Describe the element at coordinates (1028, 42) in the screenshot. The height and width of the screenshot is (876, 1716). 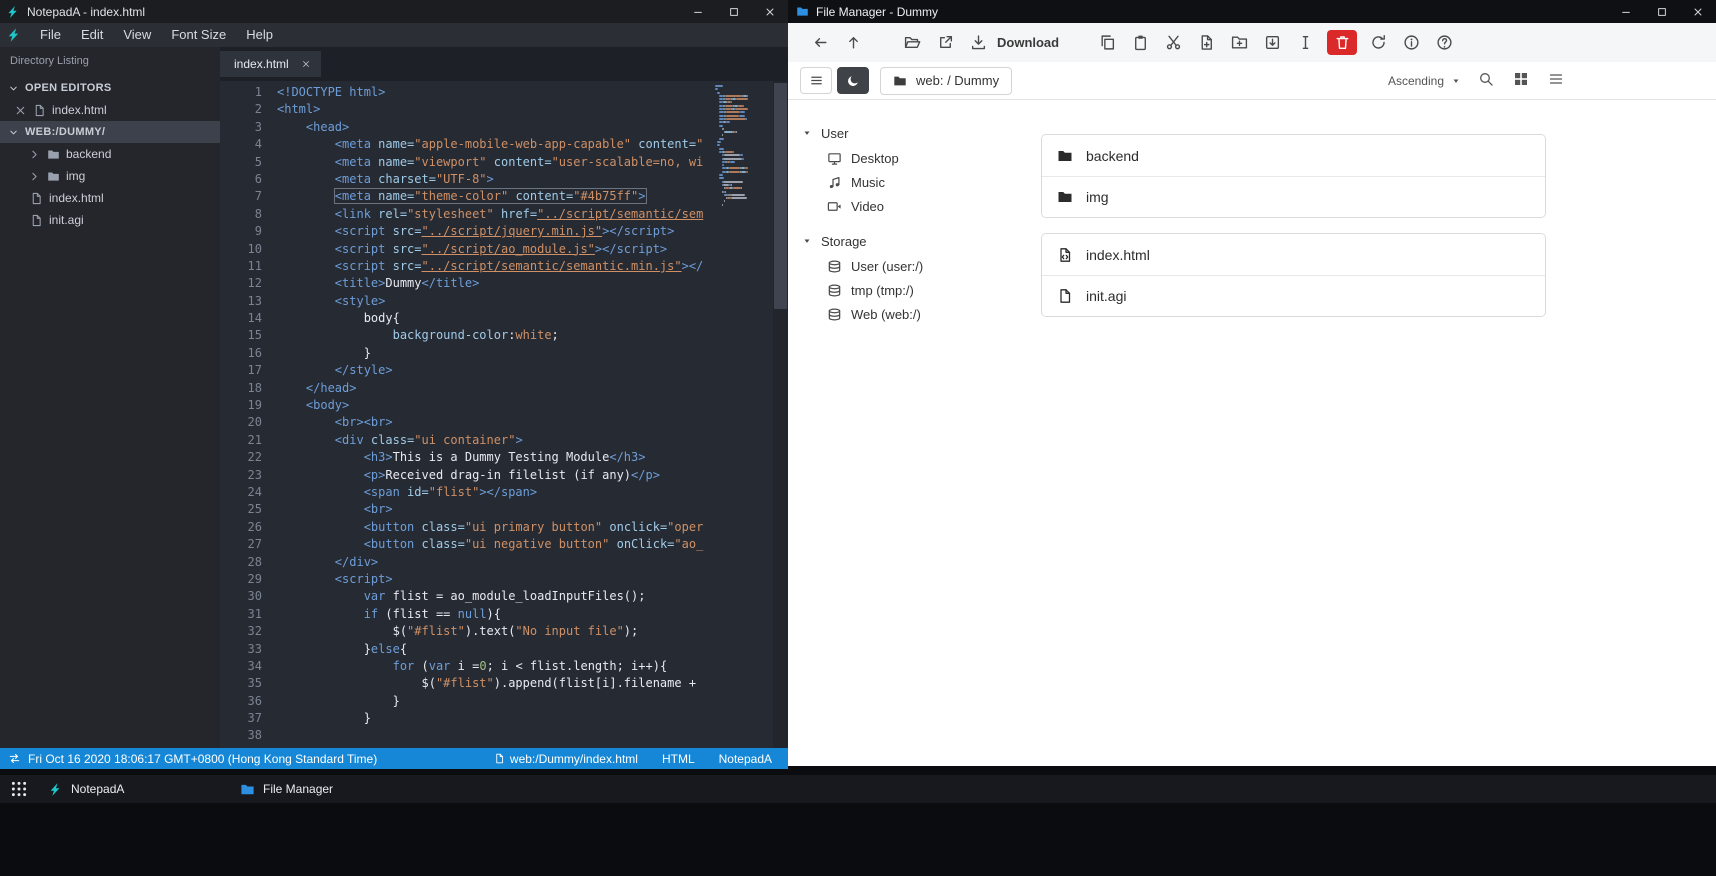
I see `download-label: Download` at that location.